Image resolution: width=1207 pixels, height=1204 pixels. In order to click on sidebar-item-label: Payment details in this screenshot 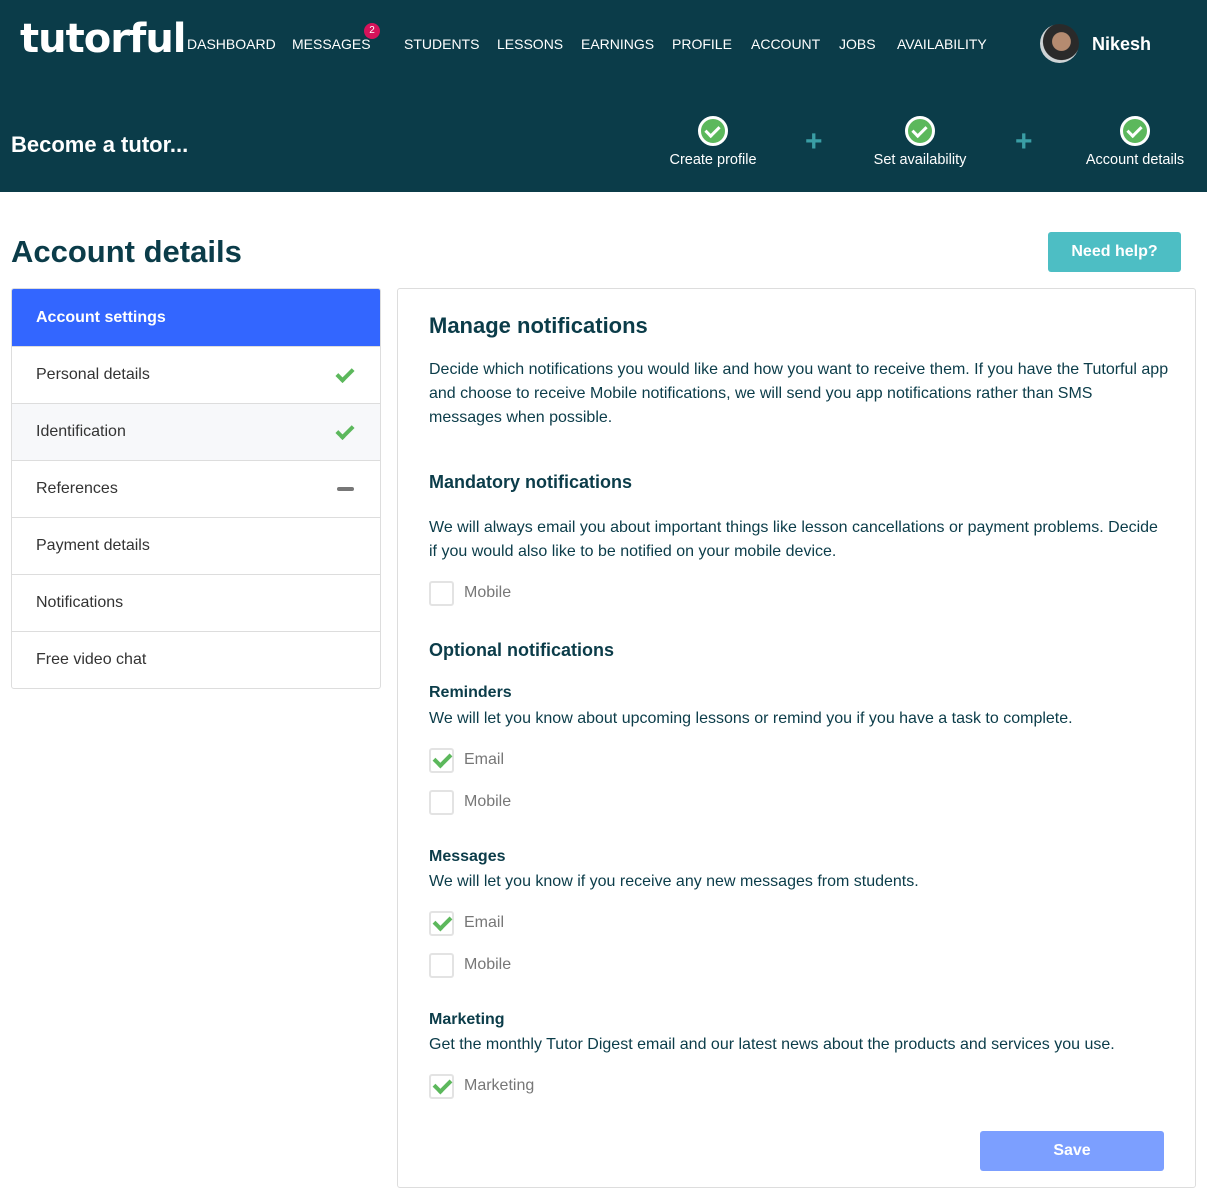, I will do `click(93, 545)`.